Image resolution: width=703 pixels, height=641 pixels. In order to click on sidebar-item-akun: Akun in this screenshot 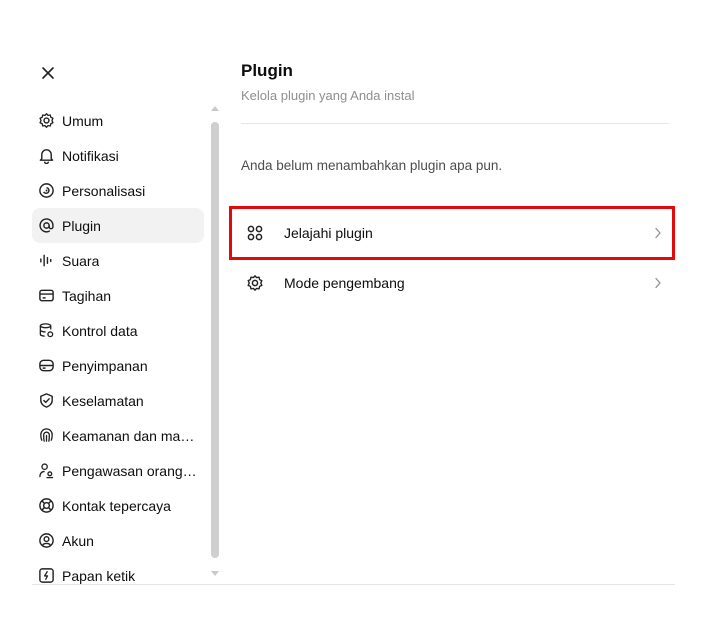, I will do `click(118, 540)`.